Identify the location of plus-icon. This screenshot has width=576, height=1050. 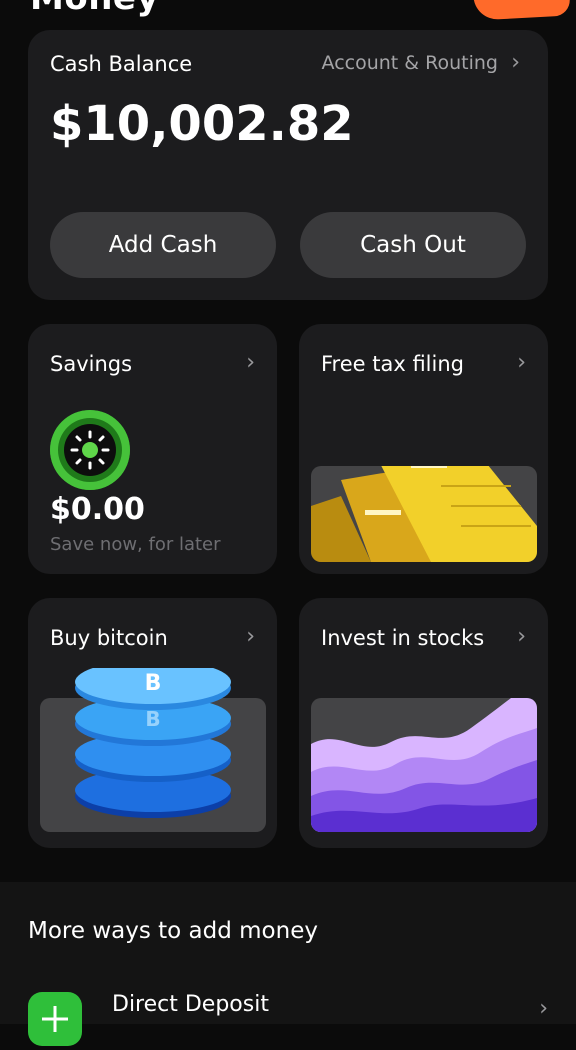
(55, 1019).